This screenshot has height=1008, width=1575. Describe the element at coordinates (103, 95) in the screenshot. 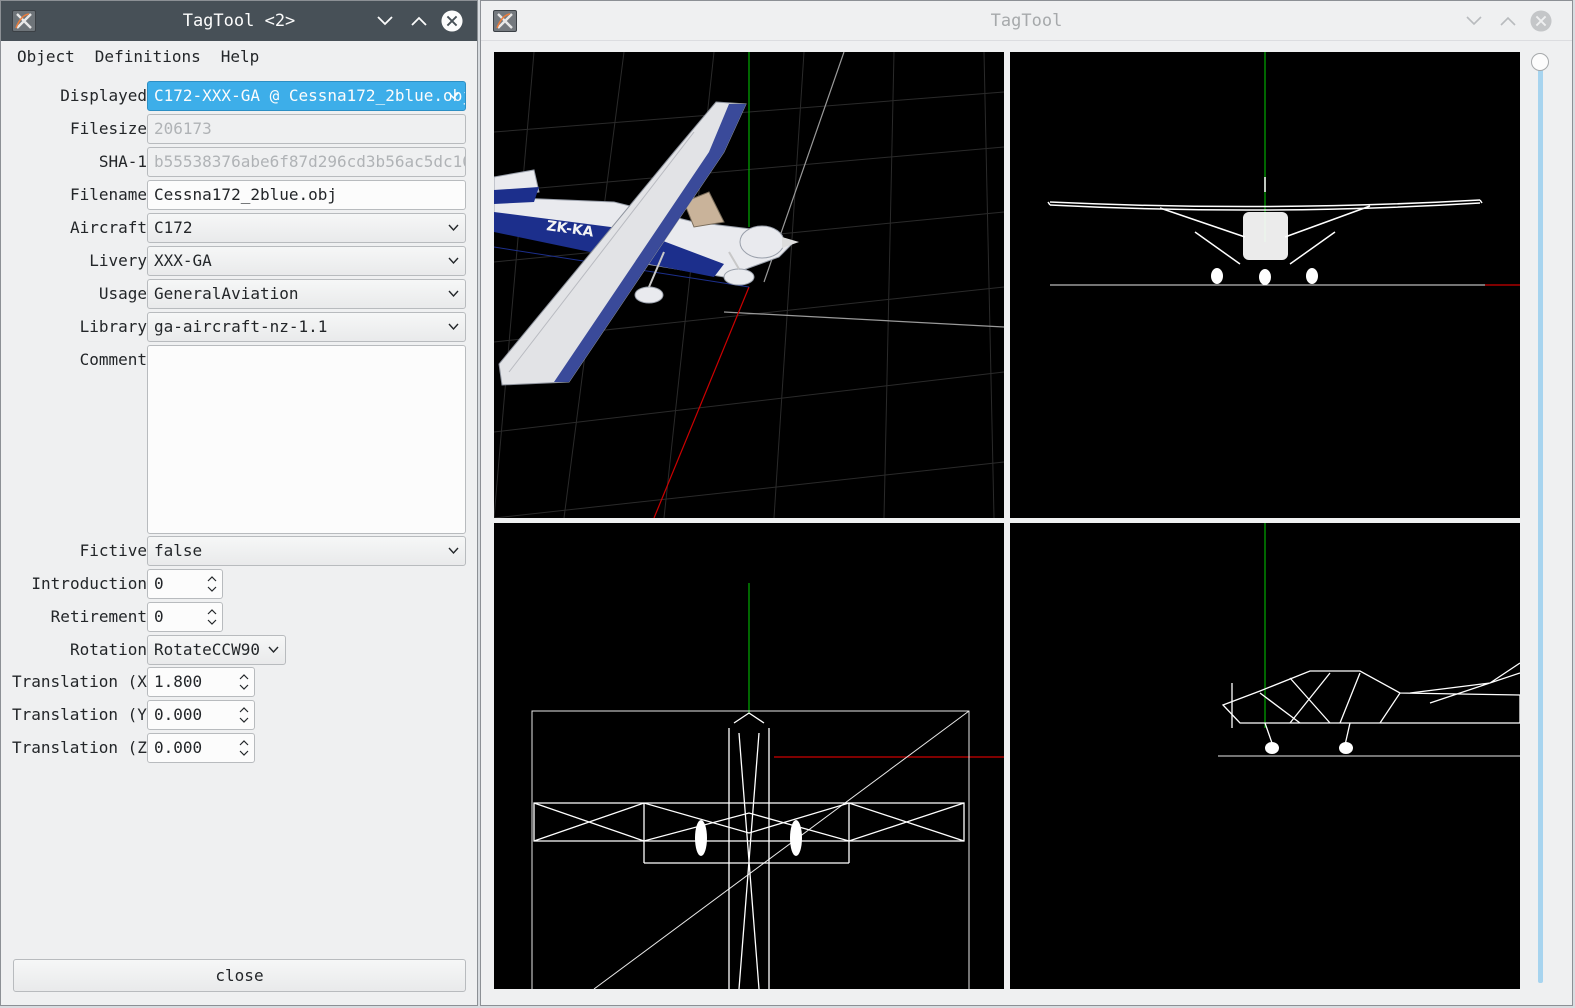

I see `displayed-label: Displayed` at that location.